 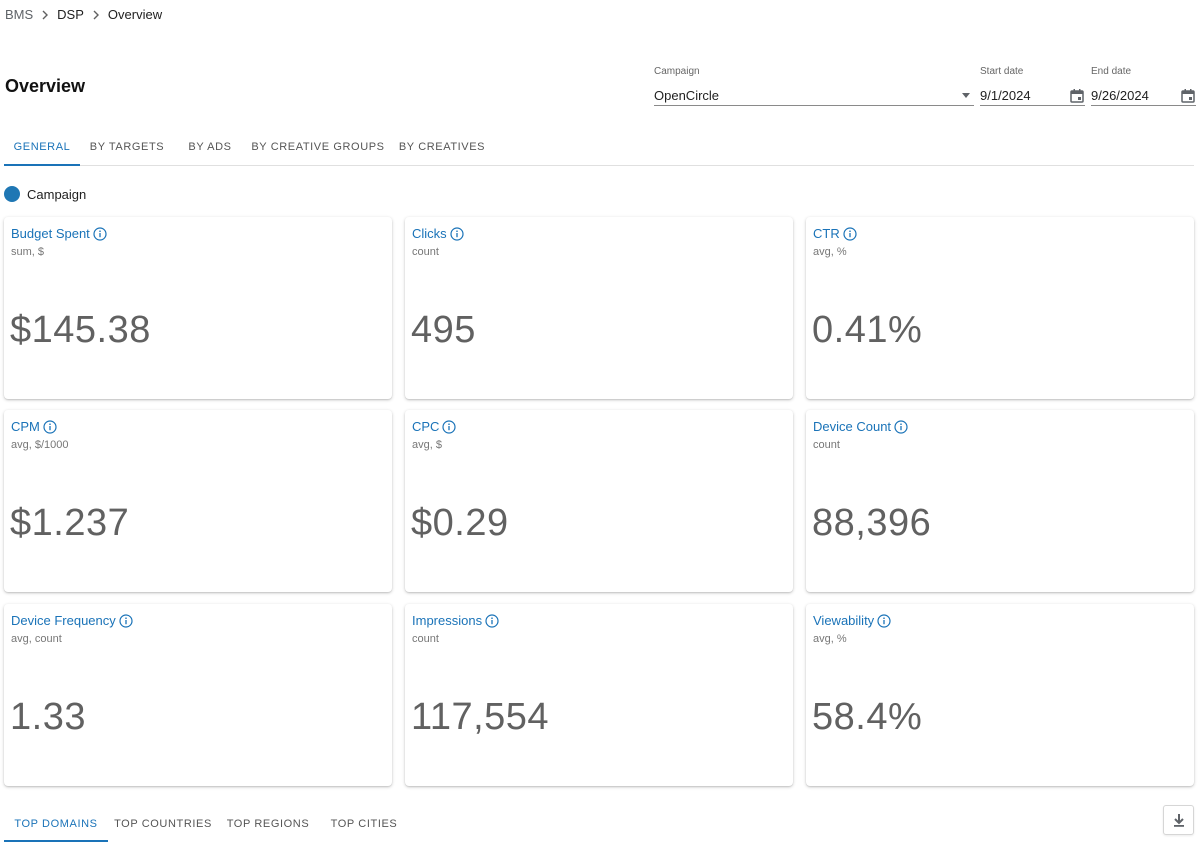 What do you see at coordinates (844, 620) in the screenshot?
I see `metric-title: Viewability` at bounding box center [844, 620].